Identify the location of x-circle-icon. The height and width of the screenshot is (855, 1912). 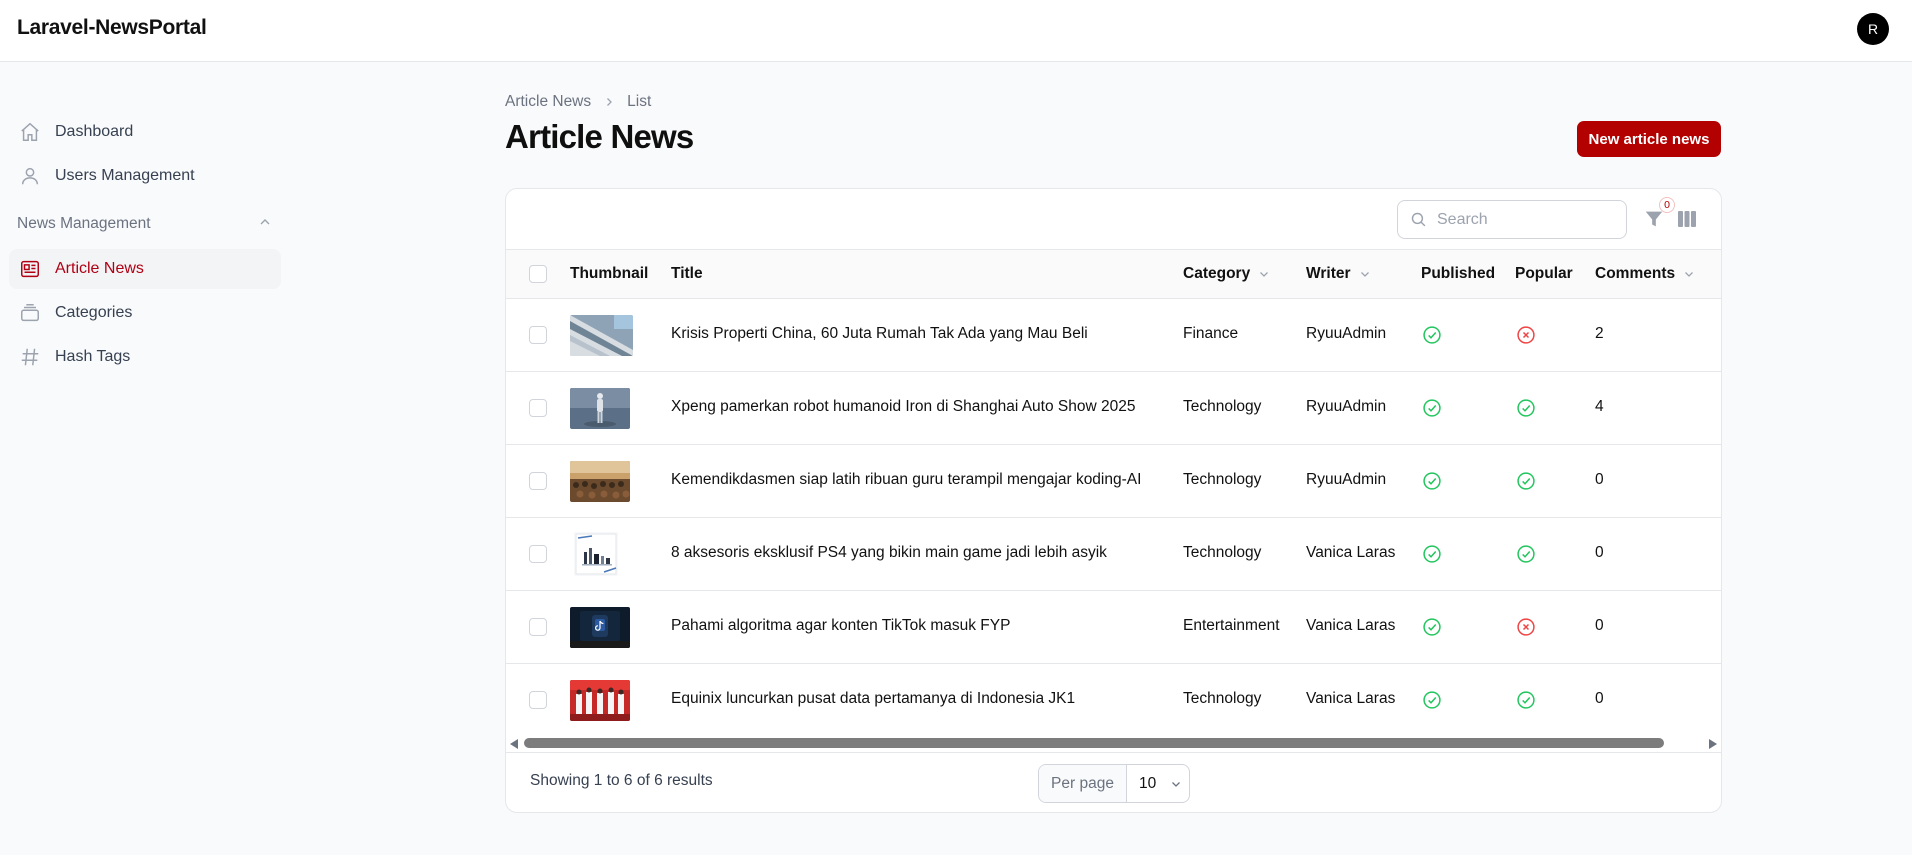
(1526, 627).